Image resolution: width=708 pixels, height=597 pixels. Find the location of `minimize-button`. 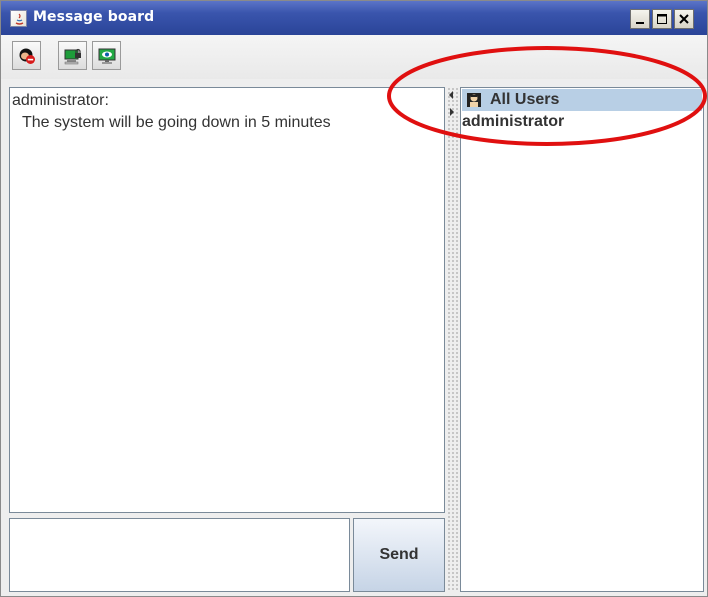

minimize-button is located at coordinates (640, 19).